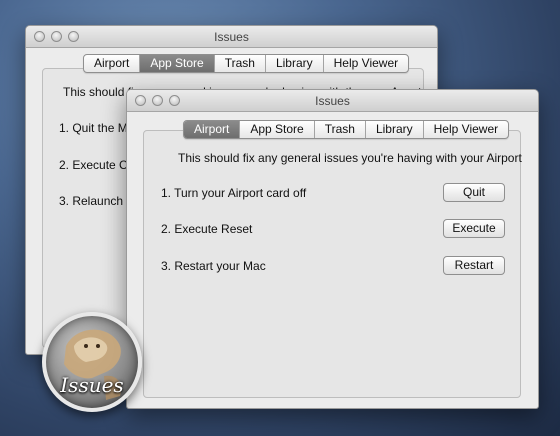 This screenshot has height=436, width=560. Describe the element at coordinates (234, 193) in the screenshot. I see `step-1-label: 1. Turn your Airport card off` at that location.